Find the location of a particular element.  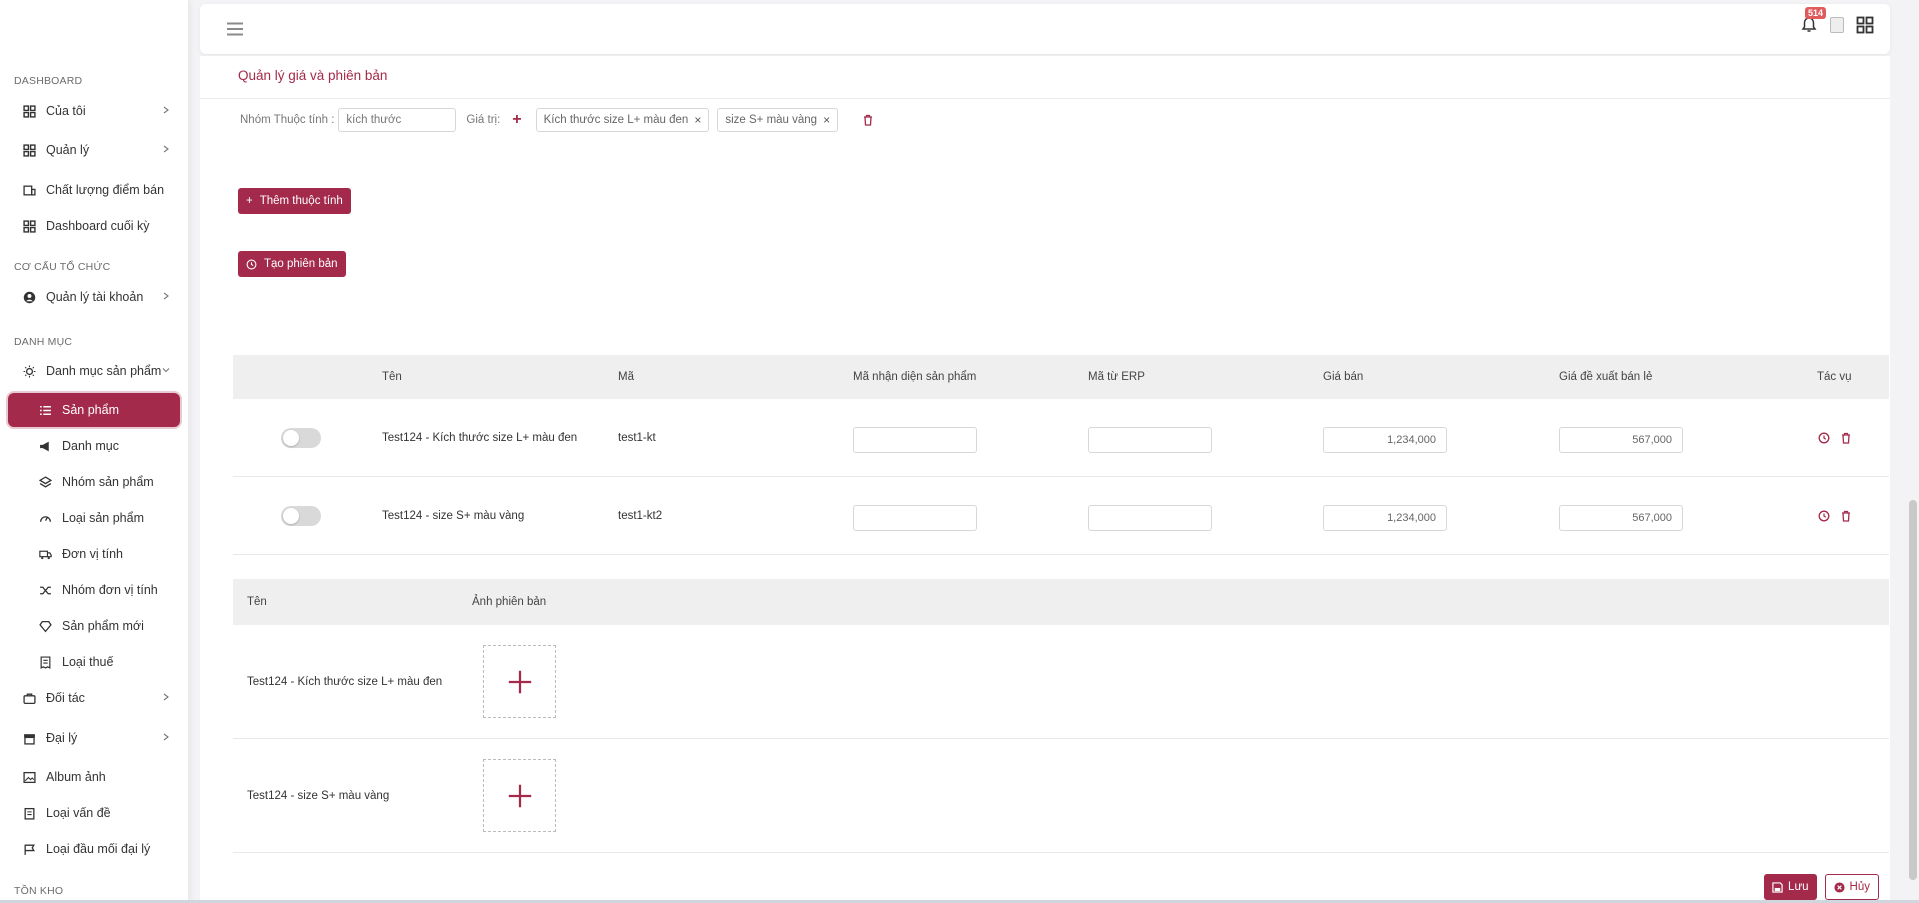

close-circle-icon is located at coordinates (1839, 887).